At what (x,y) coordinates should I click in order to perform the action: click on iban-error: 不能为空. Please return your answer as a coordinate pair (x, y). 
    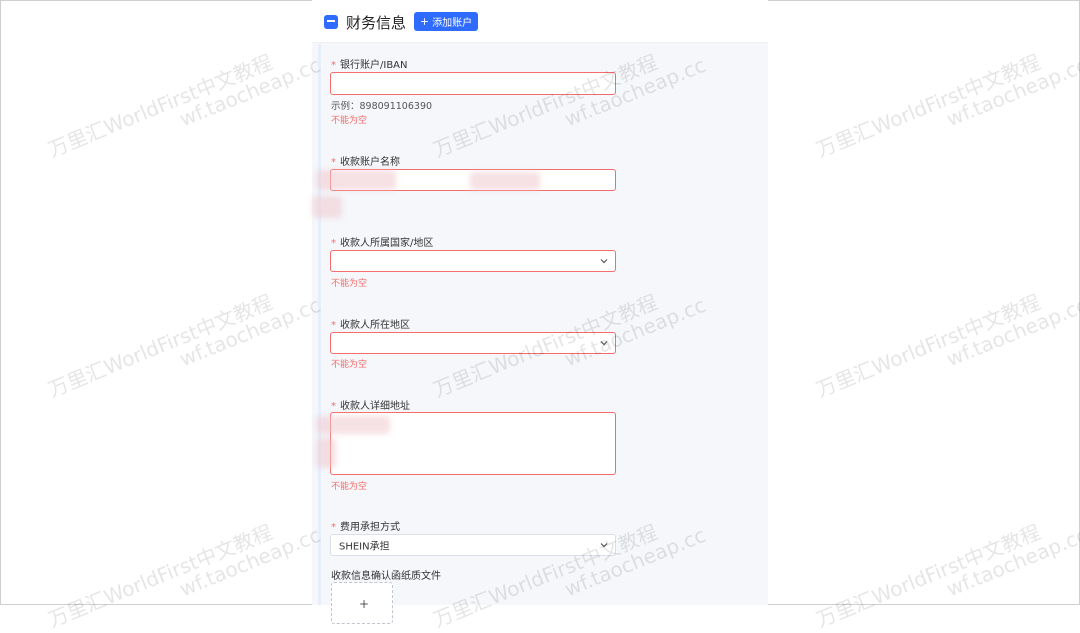
    Looking at the image, I should click on (349, 121).